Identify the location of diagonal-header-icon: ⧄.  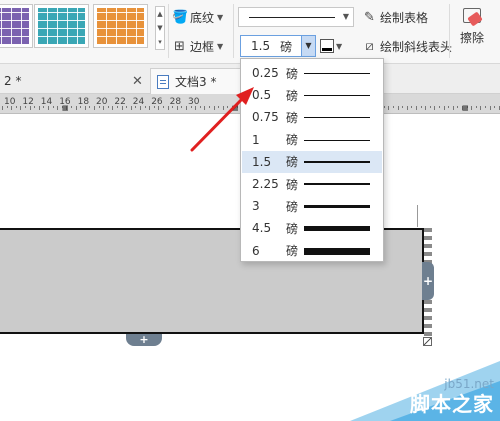
(369, 46).